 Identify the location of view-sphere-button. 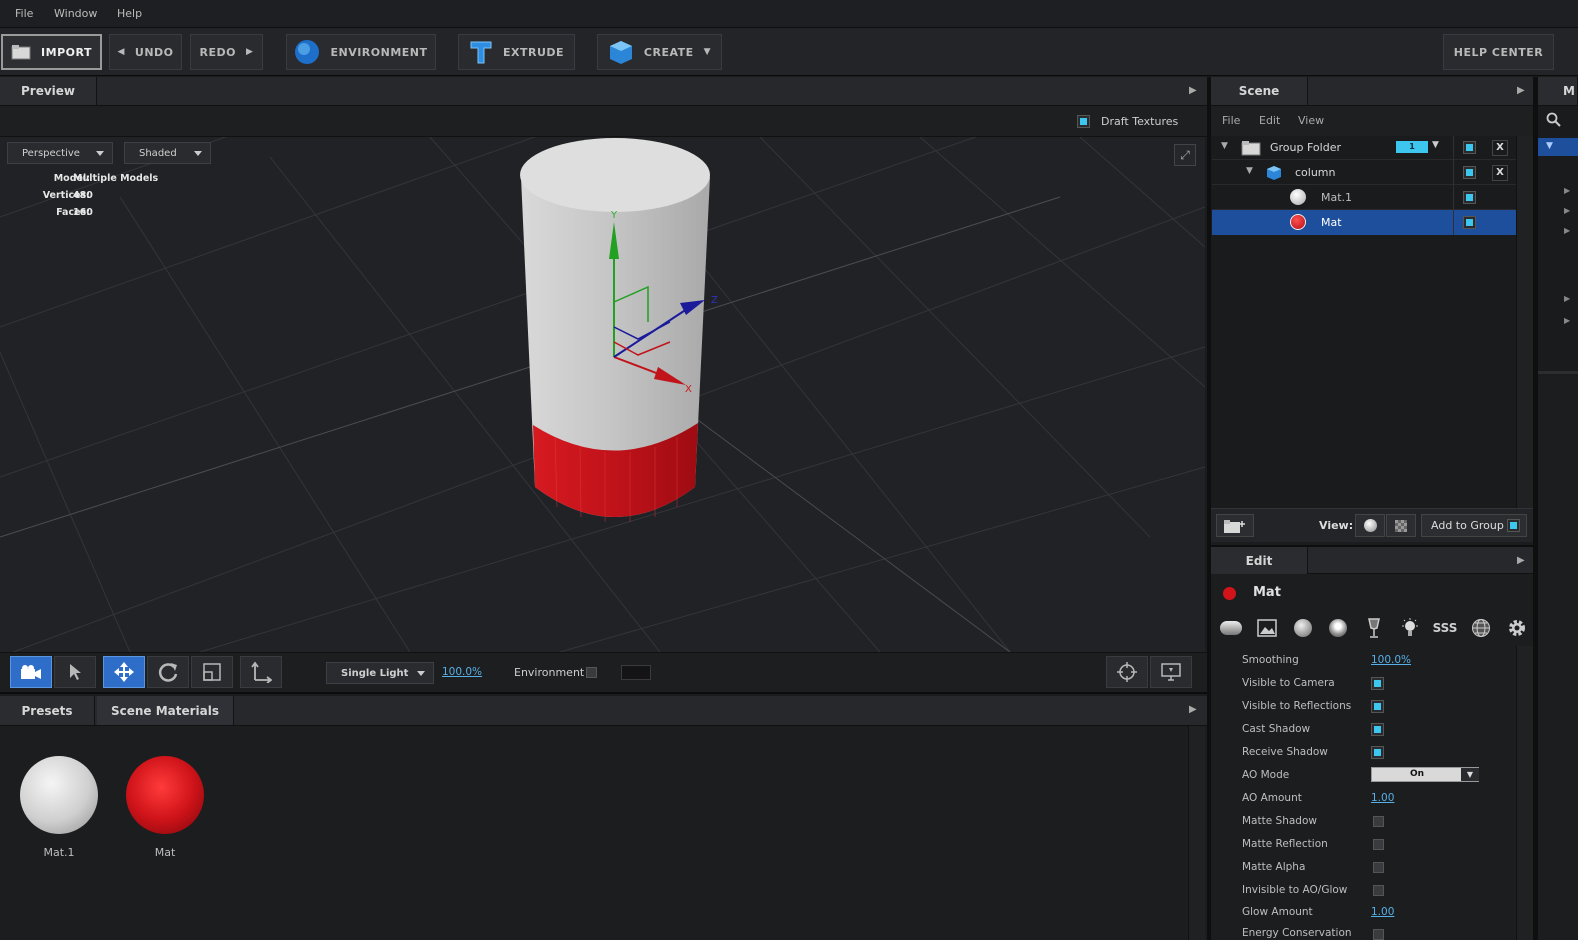
(1370, 525).